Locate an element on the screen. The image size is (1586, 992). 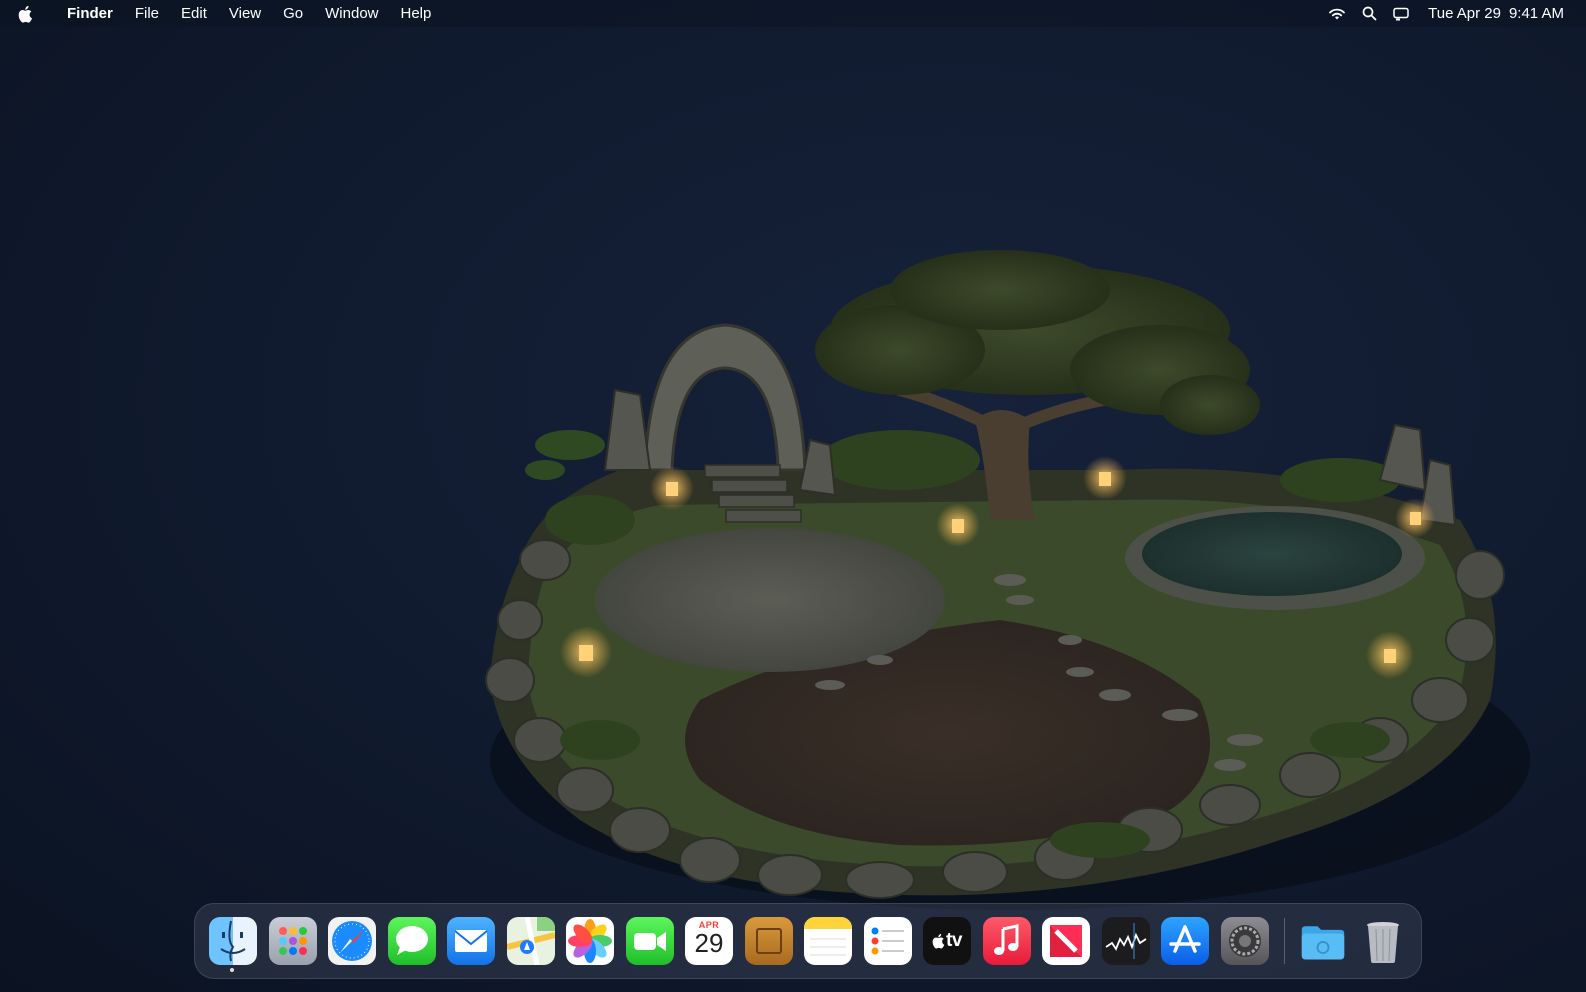
menu-edit: Edit is located at coordinates (194, 13).